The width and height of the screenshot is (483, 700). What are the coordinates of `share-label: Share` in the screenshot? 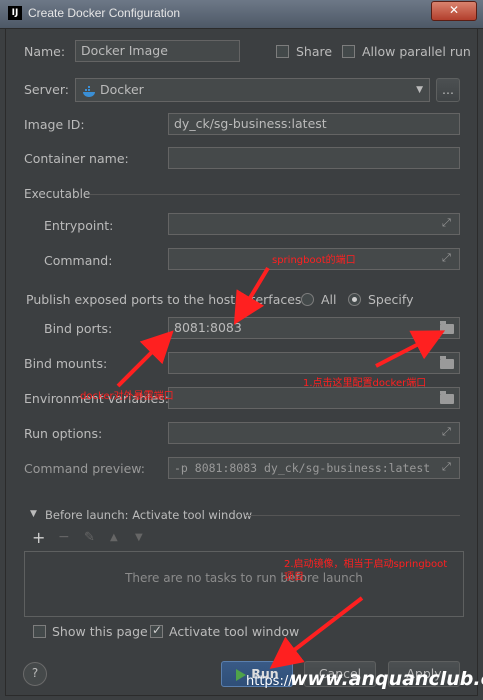 It's located at (314, 51).